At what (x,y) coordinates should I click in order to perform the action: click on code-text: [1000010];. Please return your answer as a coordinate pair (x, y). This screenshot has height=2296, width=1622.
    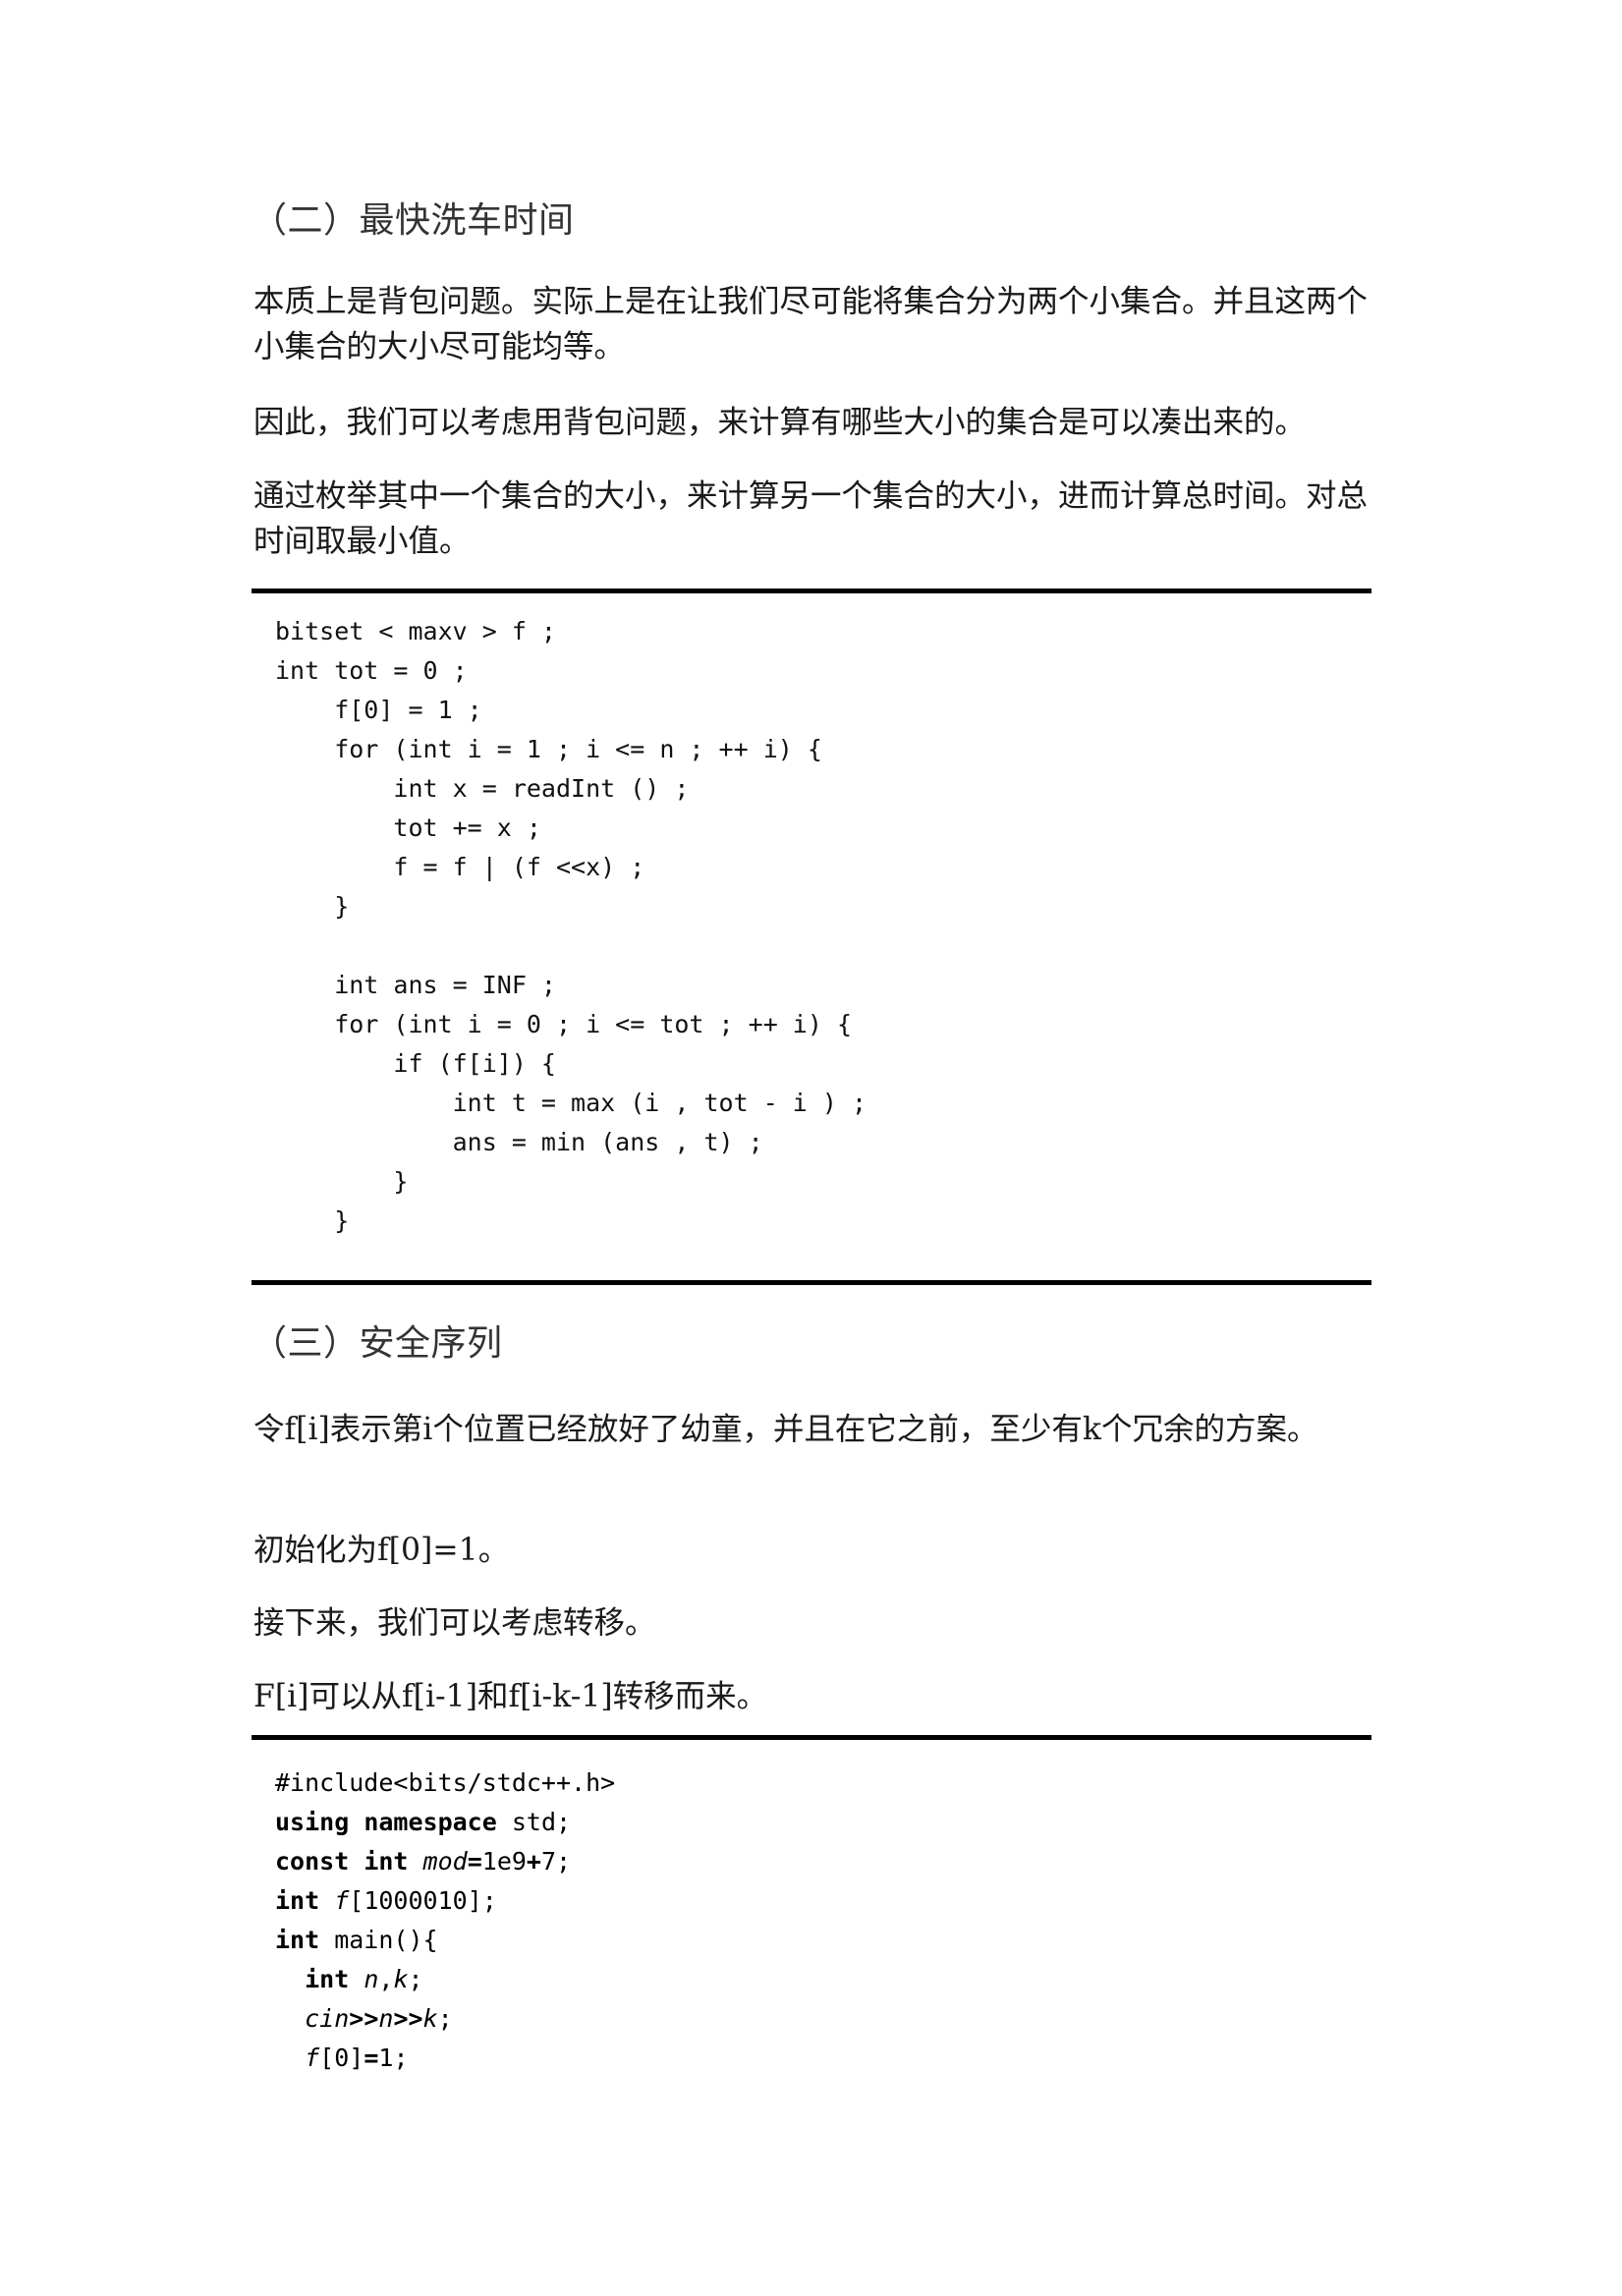
    Looking at the image, I should click on (423, 1900).